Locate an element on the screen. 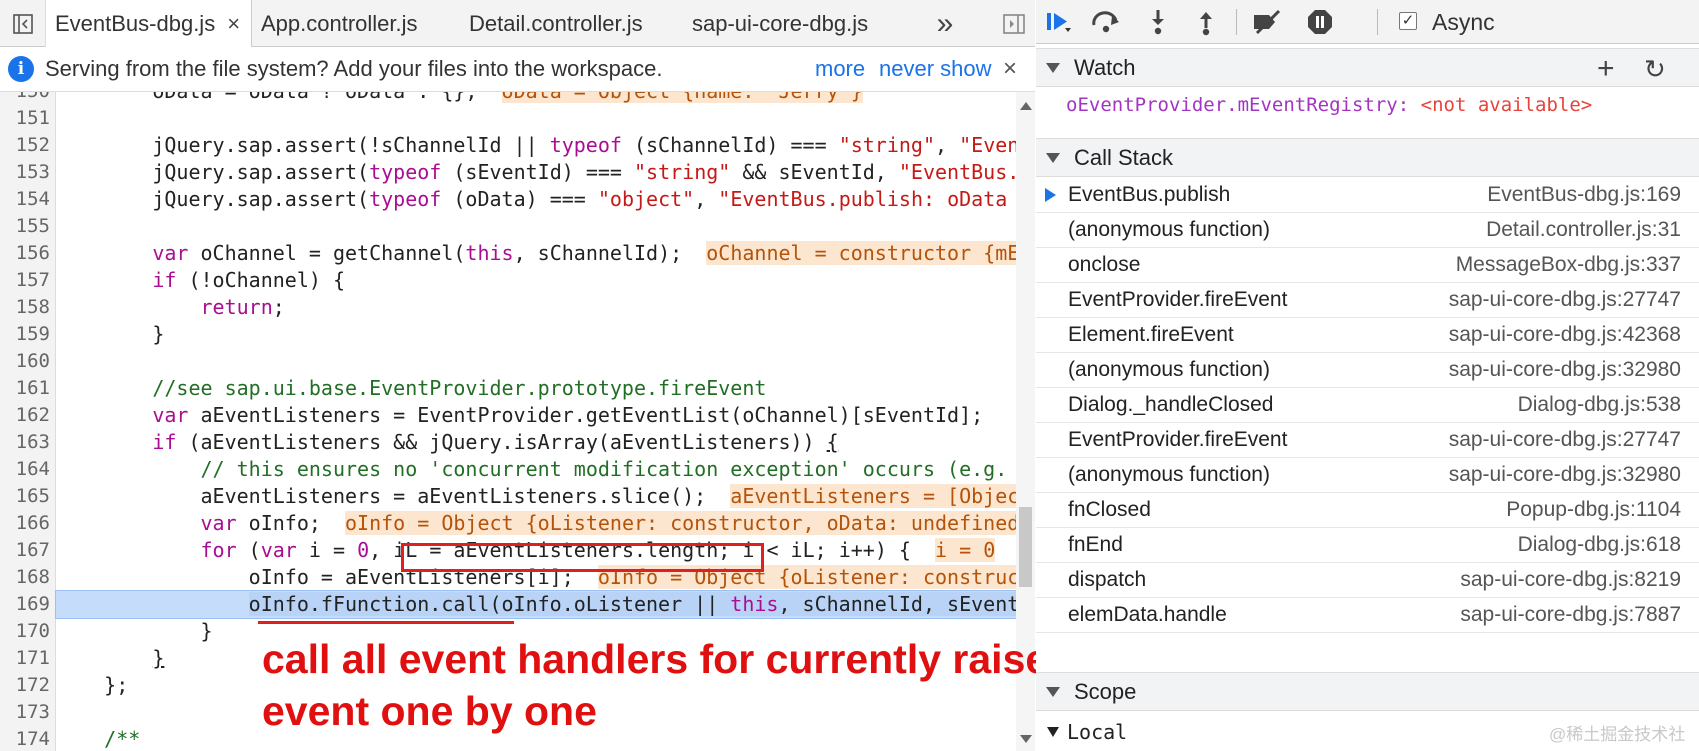 The image size is (1699, 751). scroll-thumb is located at coordinates (1025, 547).